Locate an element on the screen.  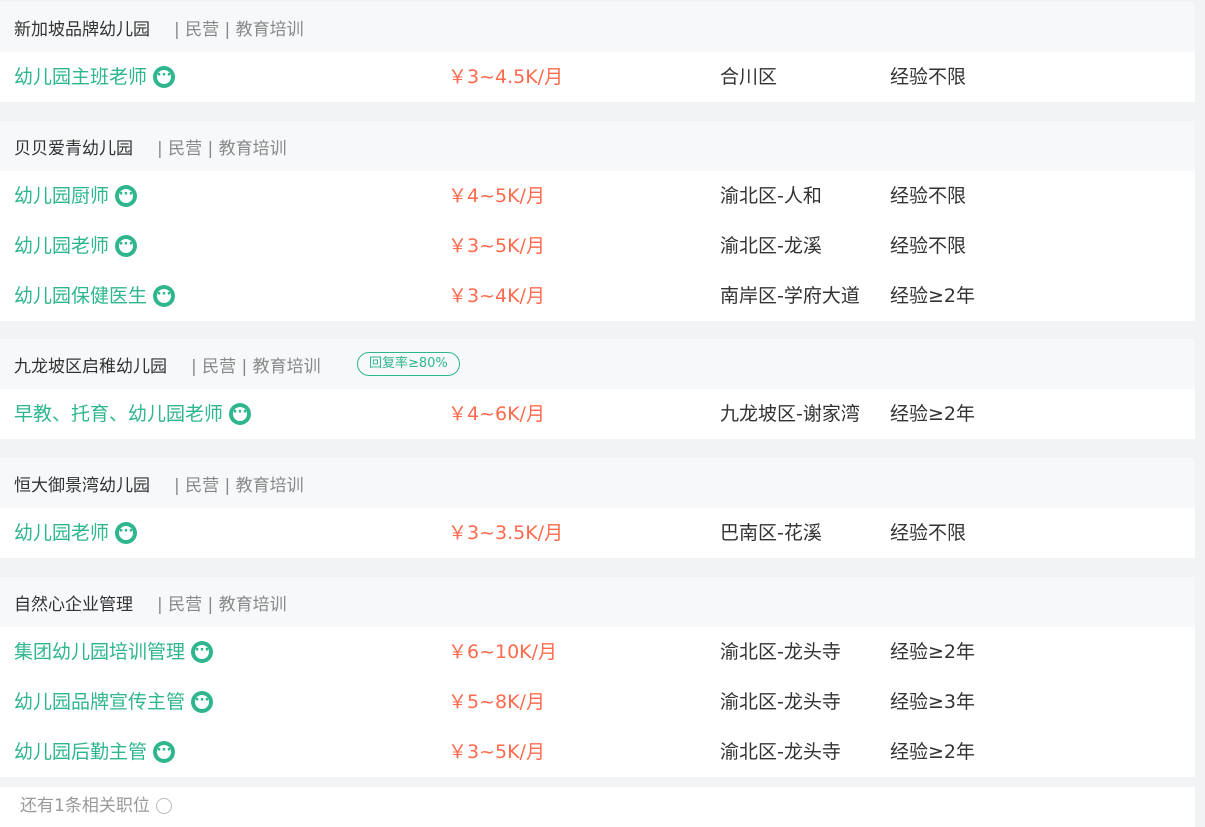
job-row: 幼儿园厨师 ￥4~5K/月 渝北区-人和 经验不限 is located at coordinates (597, 196).